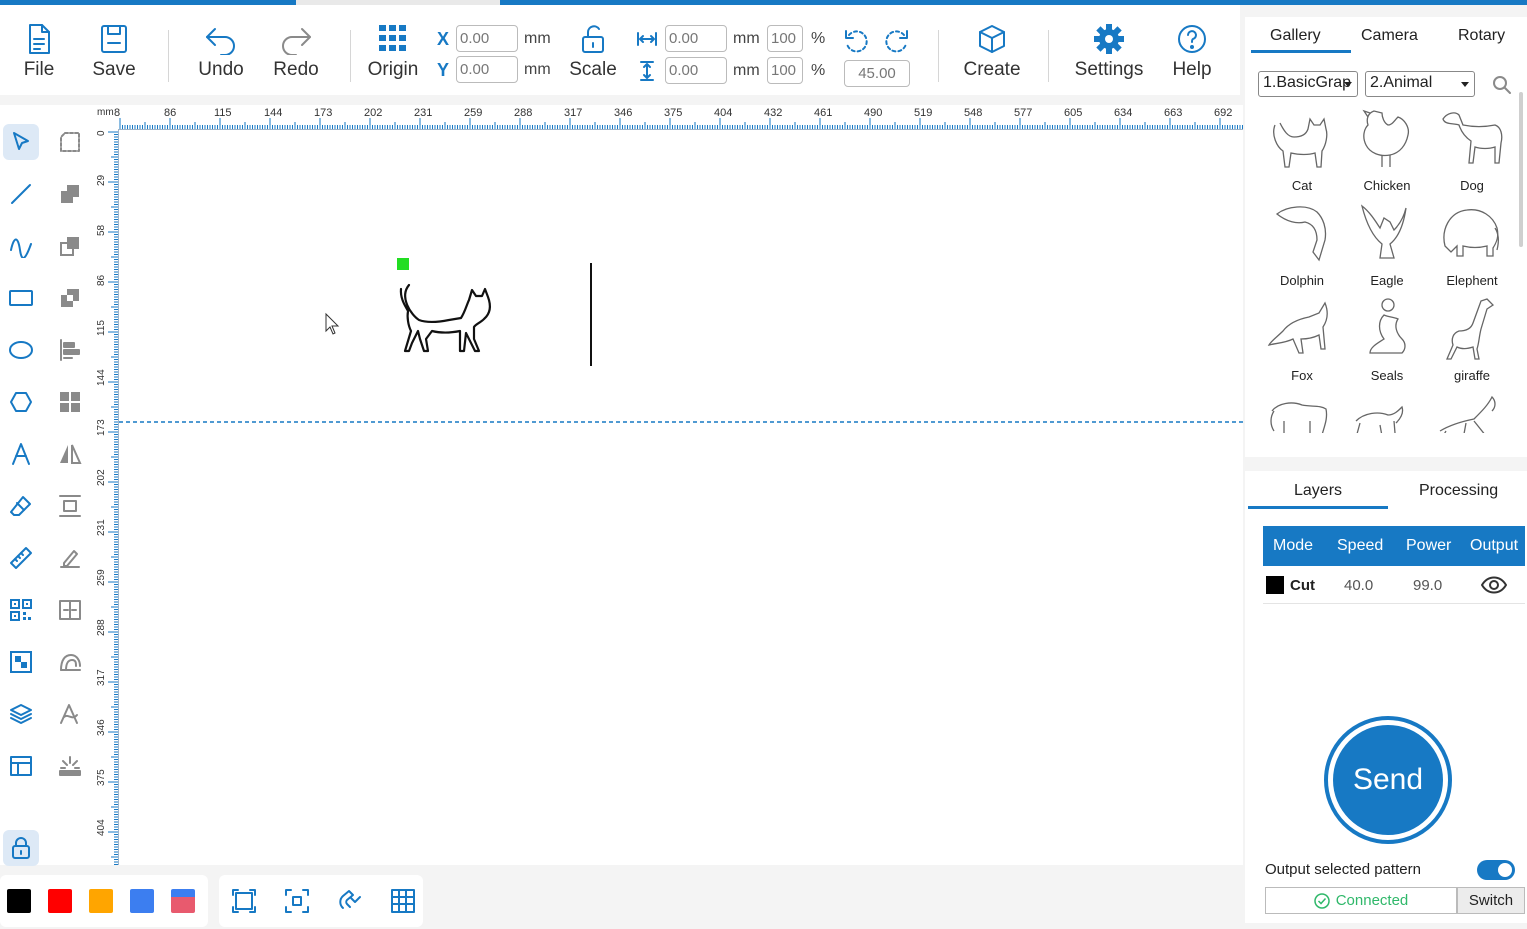 Image resolution: width=1527 pixels, height=929 pixels. Describe the element at coordinates (70, 662) in the screenshot. I see `offset-tool` at that location.